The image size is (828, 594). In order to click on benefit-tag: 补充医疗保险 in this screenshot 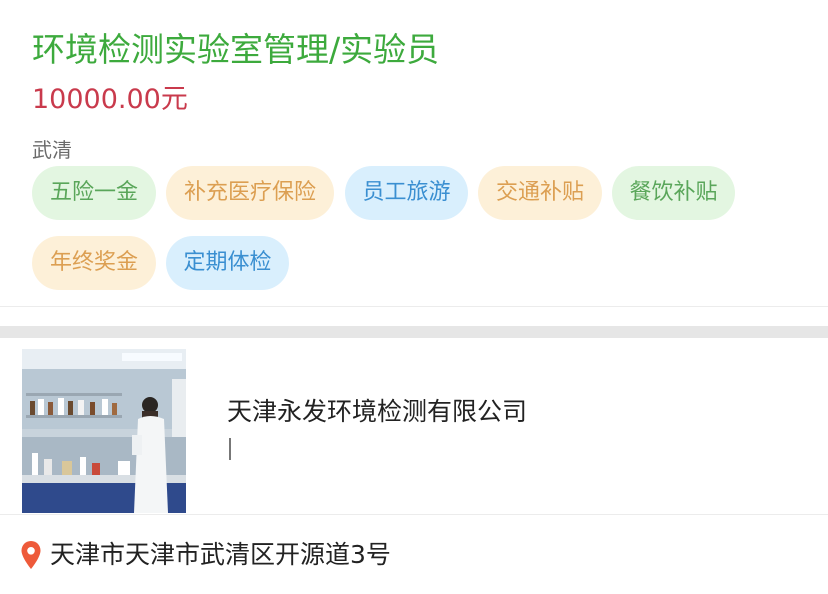, I will do `click(250, 193)`.